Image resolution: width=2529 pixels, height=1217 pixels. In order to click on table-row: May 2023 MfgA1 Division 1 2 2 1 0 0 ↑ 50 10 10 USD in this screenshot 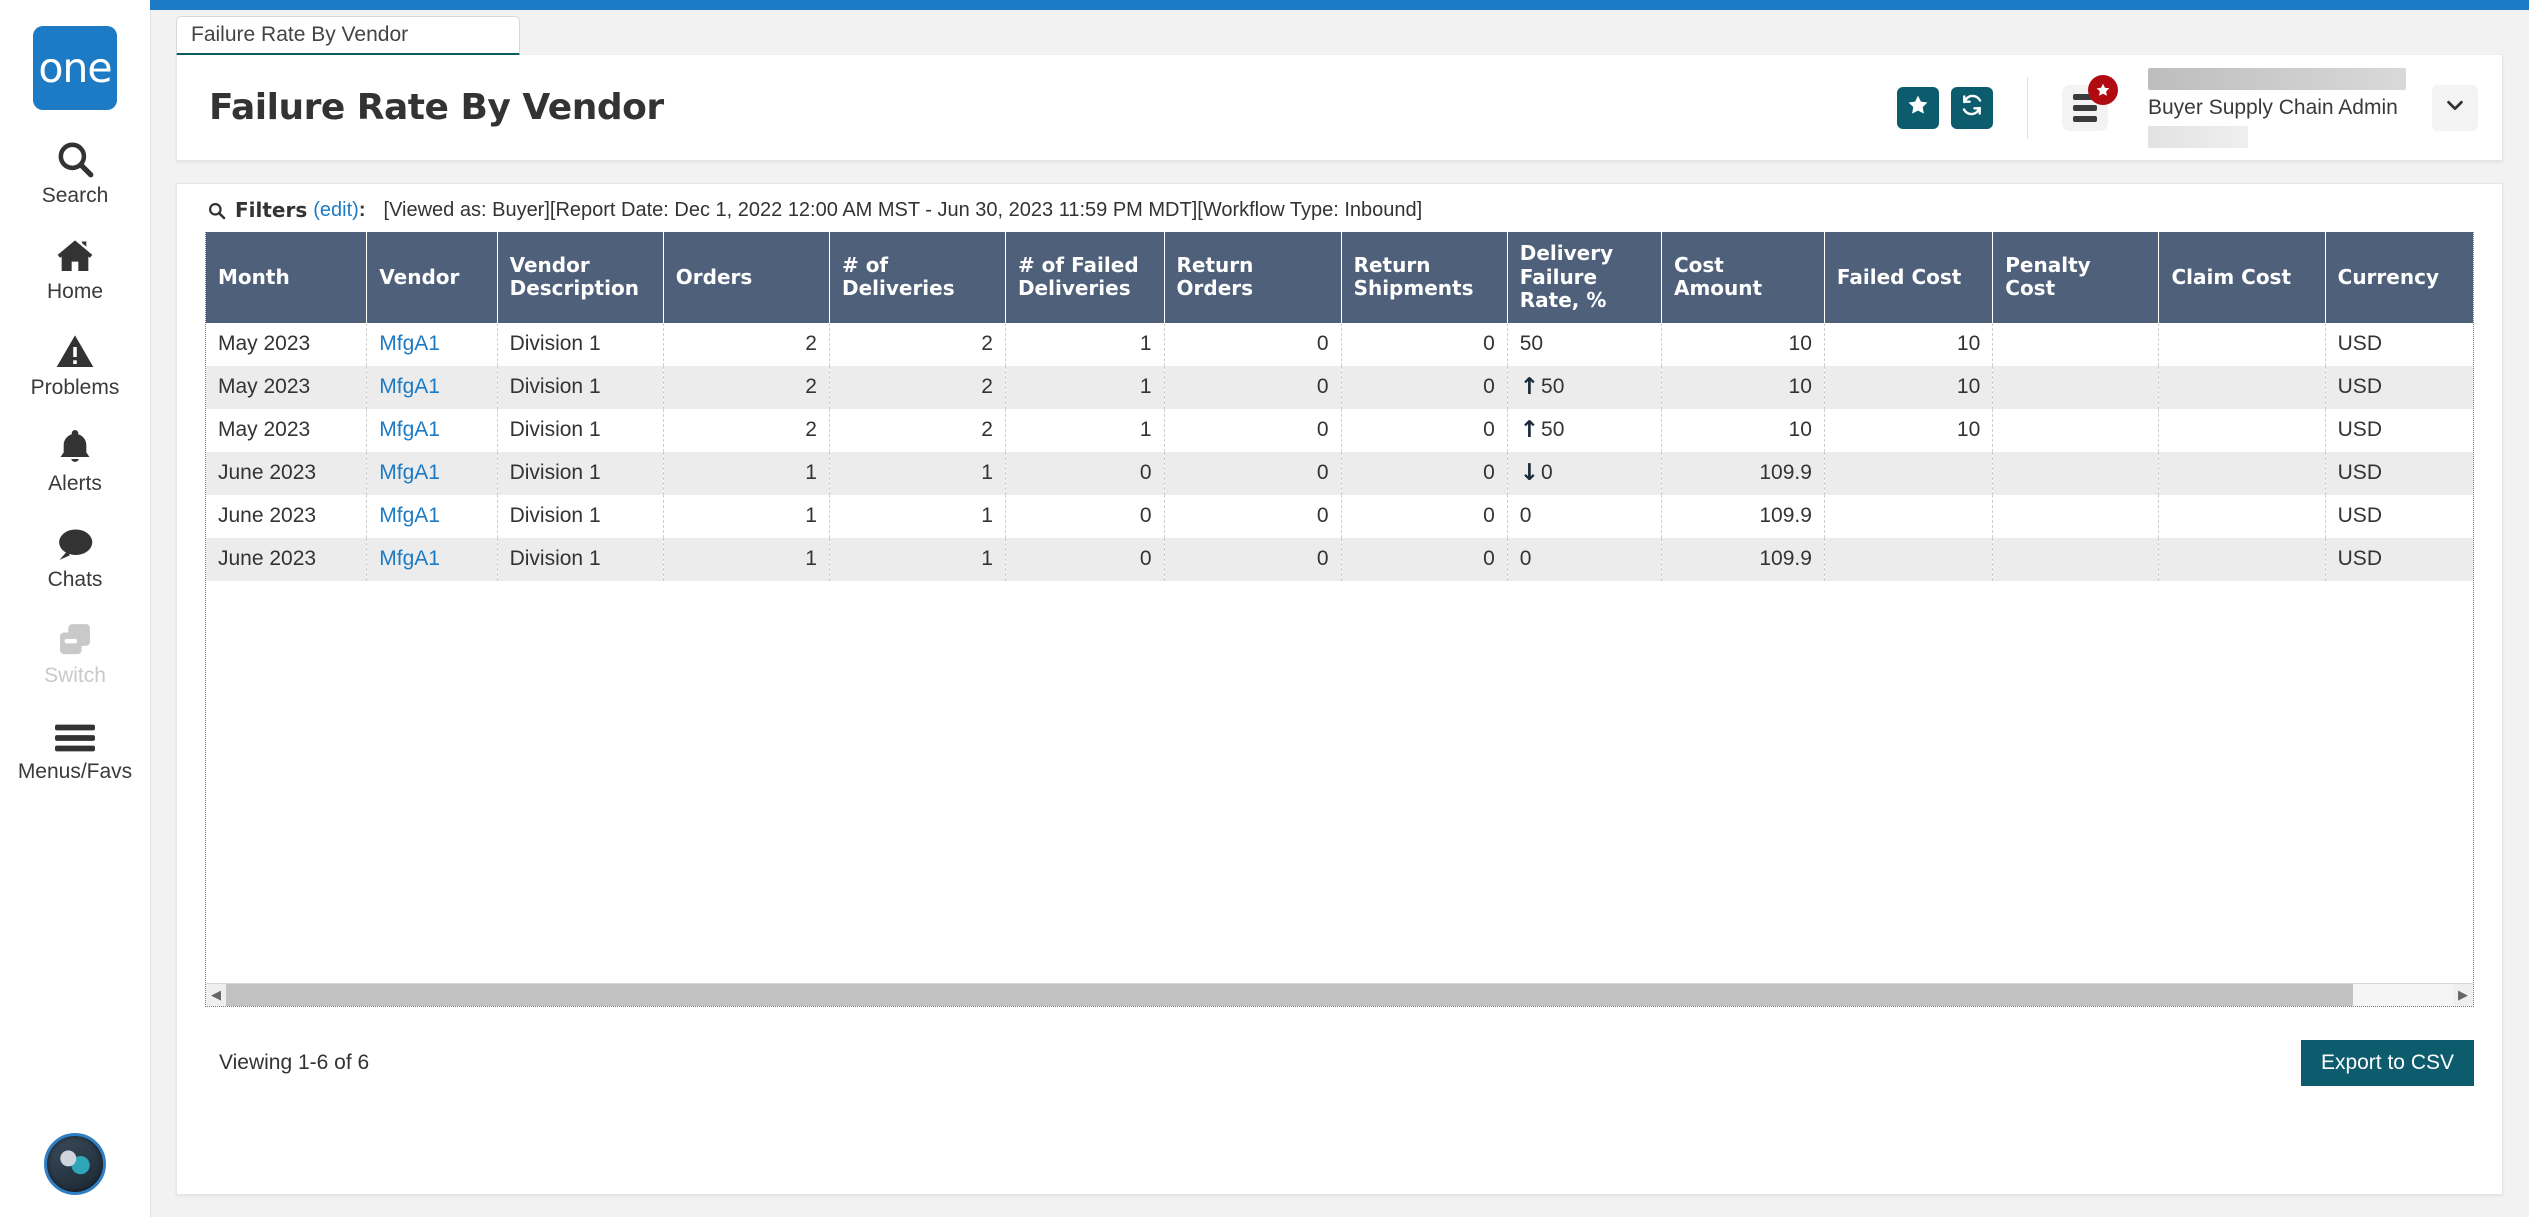, I will do `click(1339, 387)`.